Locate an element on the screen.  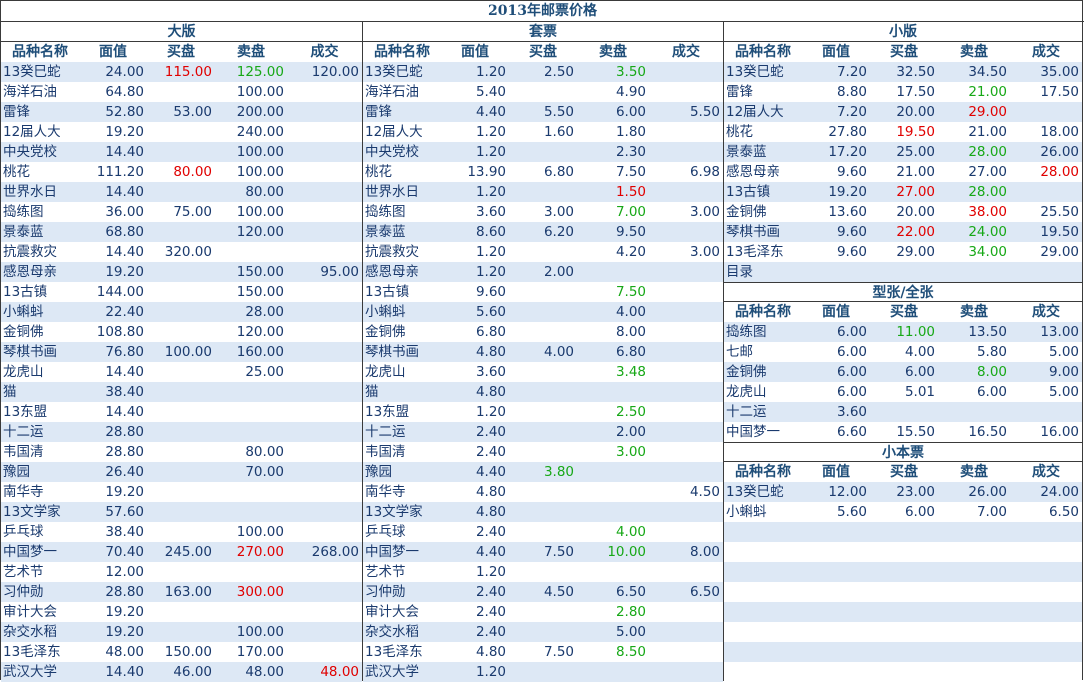
cell-buy: 100.00 is located at coordinates (188, 352).